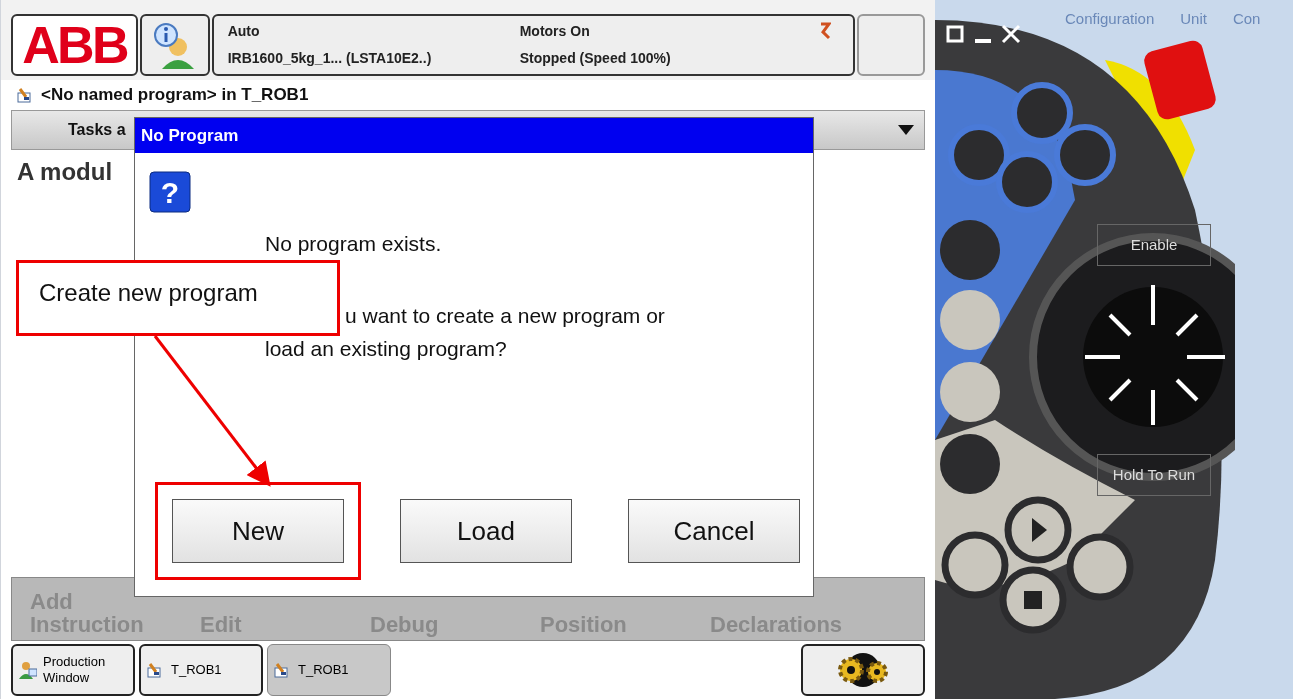 This screenshot has height=699, width=1293. What do you see at coordinates (906, 130) in the screenshot?
I see `dropdown-caret-icon` at bounding box center [906, 130].